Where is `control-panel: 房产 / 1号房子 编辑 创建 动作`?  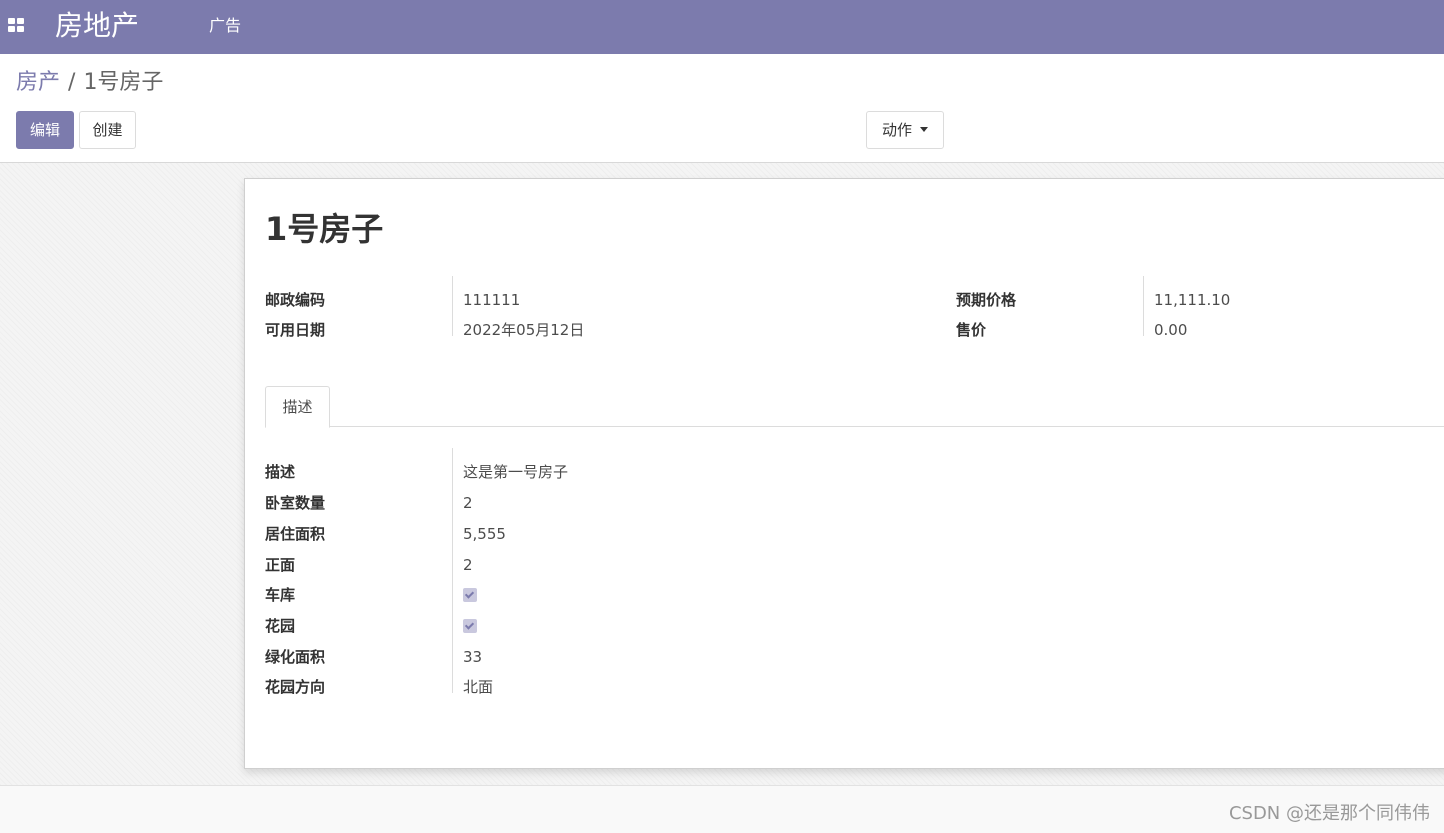 control-panel: 房产 / 1号房子 编辑 创建 动作 is located at coordinates (722, 108).